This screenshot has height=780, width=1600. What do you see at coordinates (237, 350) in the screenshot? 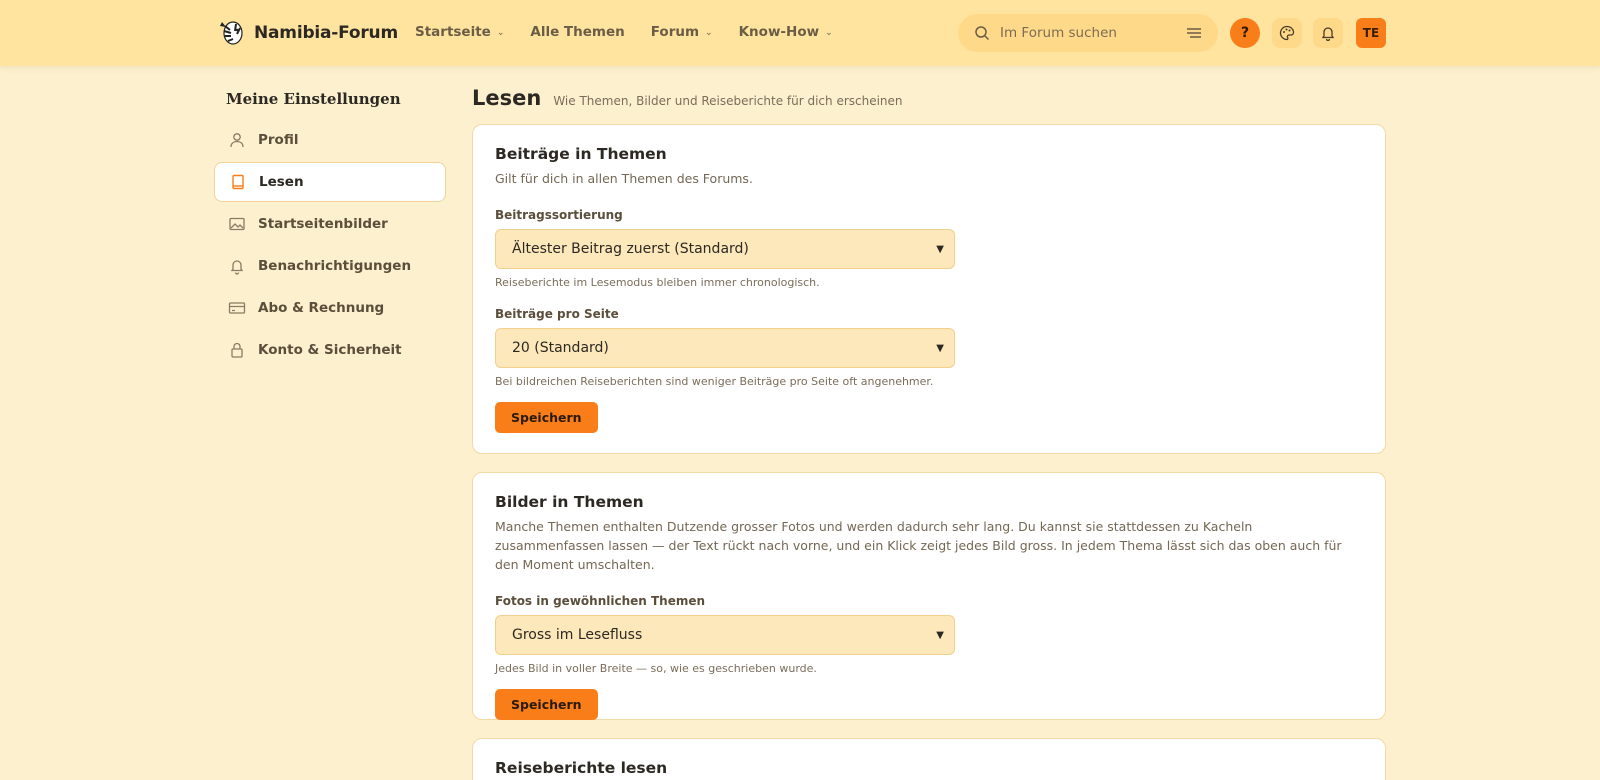
I see `lock-icon` at bounding box center [237, 350].